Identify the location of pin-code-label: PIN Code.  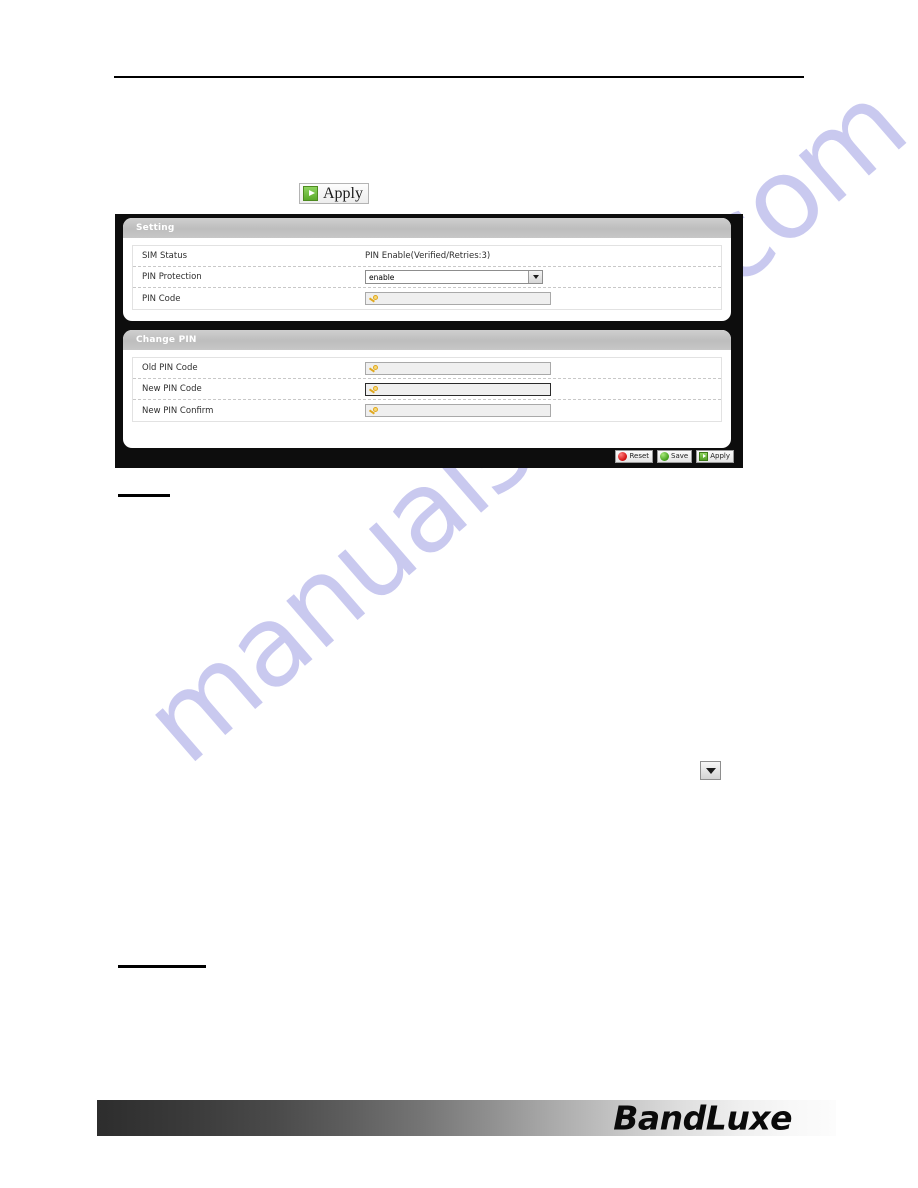
(161, 298).